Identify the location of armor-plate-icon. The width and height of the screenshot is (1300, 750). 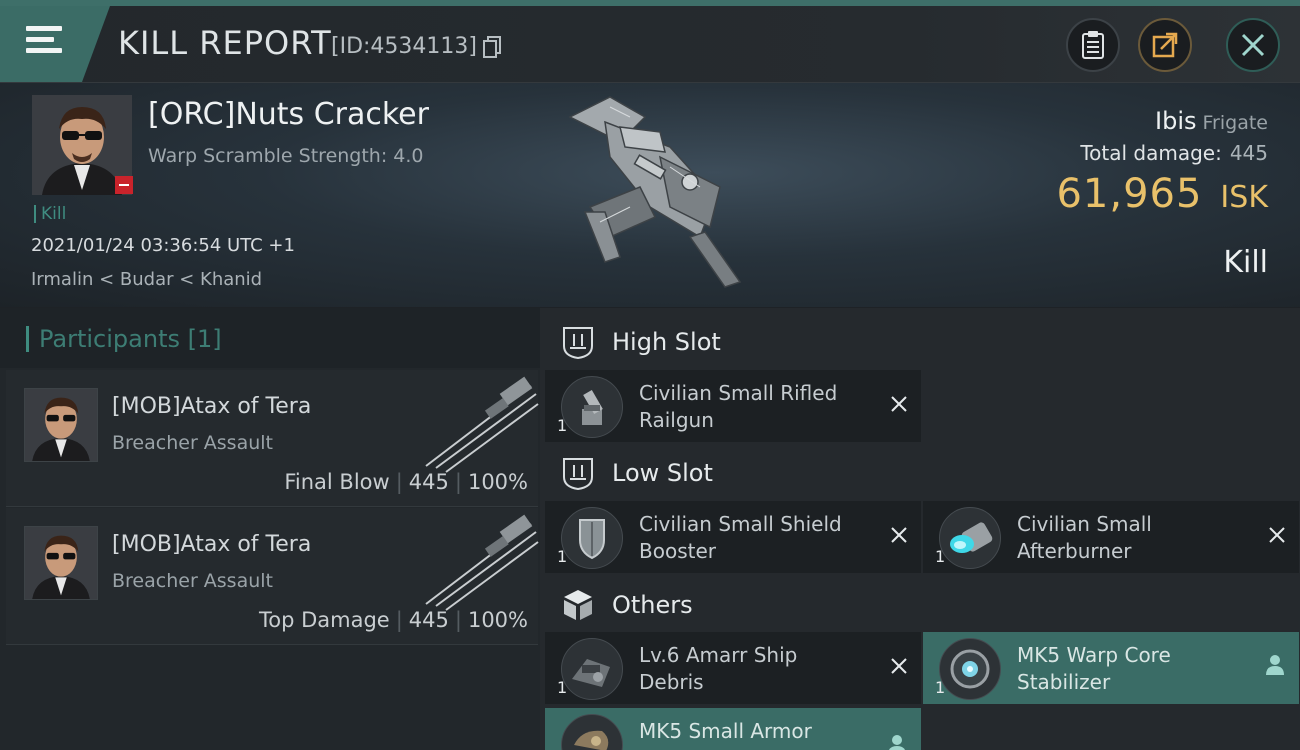
(592, 732).